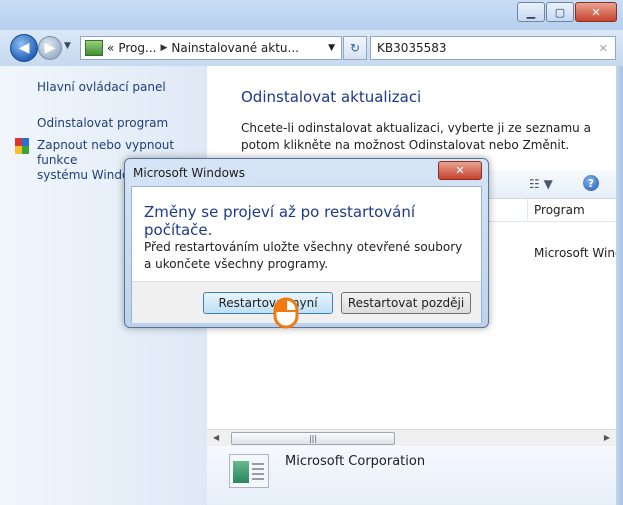 This screenshot has width=623, height=505. I want to click on back-arrow-icon: ◀, so click(24, 48).